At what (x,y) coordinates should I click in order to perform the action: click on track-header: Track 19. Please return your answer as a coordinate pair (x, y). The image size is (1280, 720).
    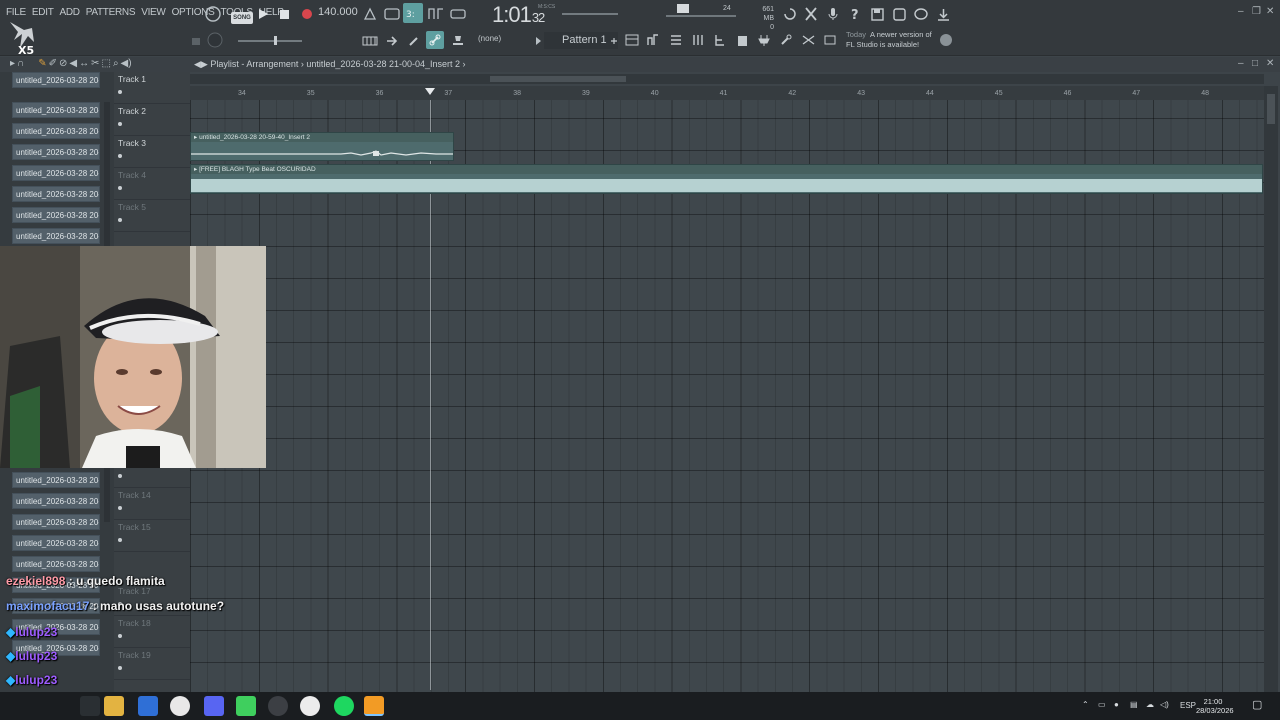
    Looking at the image, I should click on (152, 664).